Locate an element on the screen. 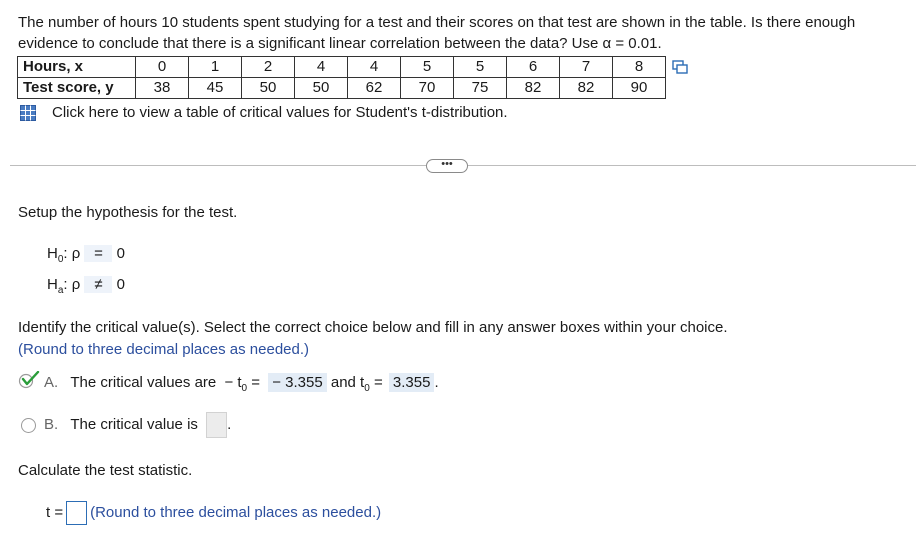 This screenshot has height=557, width=916. choice-a-equals-2: = is located at coordinates (378, 382).